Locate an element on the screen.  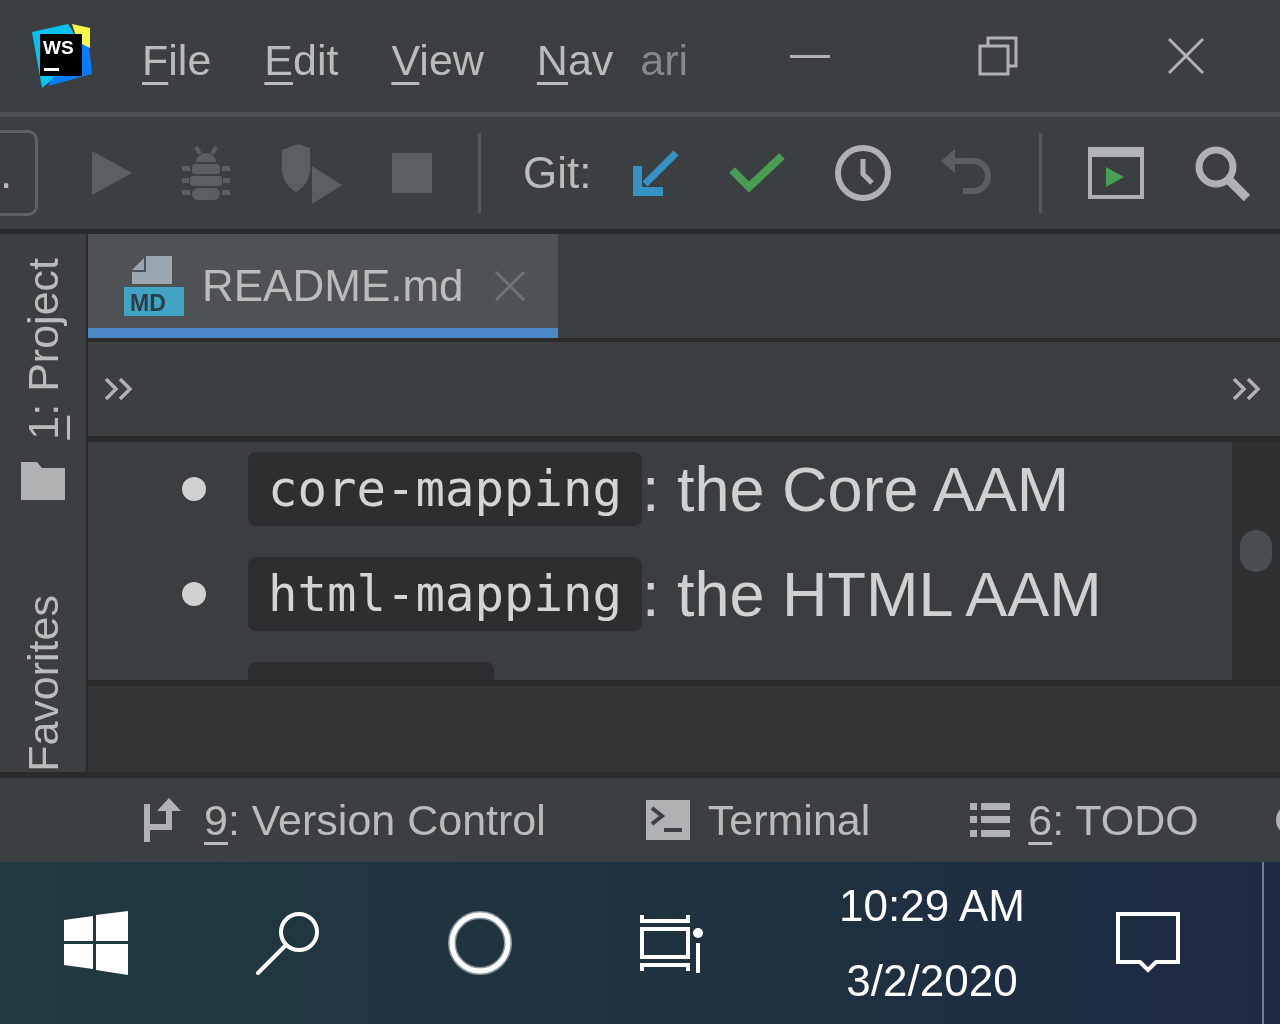
inline-code: html-mapping is located at coordinates (445, 594).